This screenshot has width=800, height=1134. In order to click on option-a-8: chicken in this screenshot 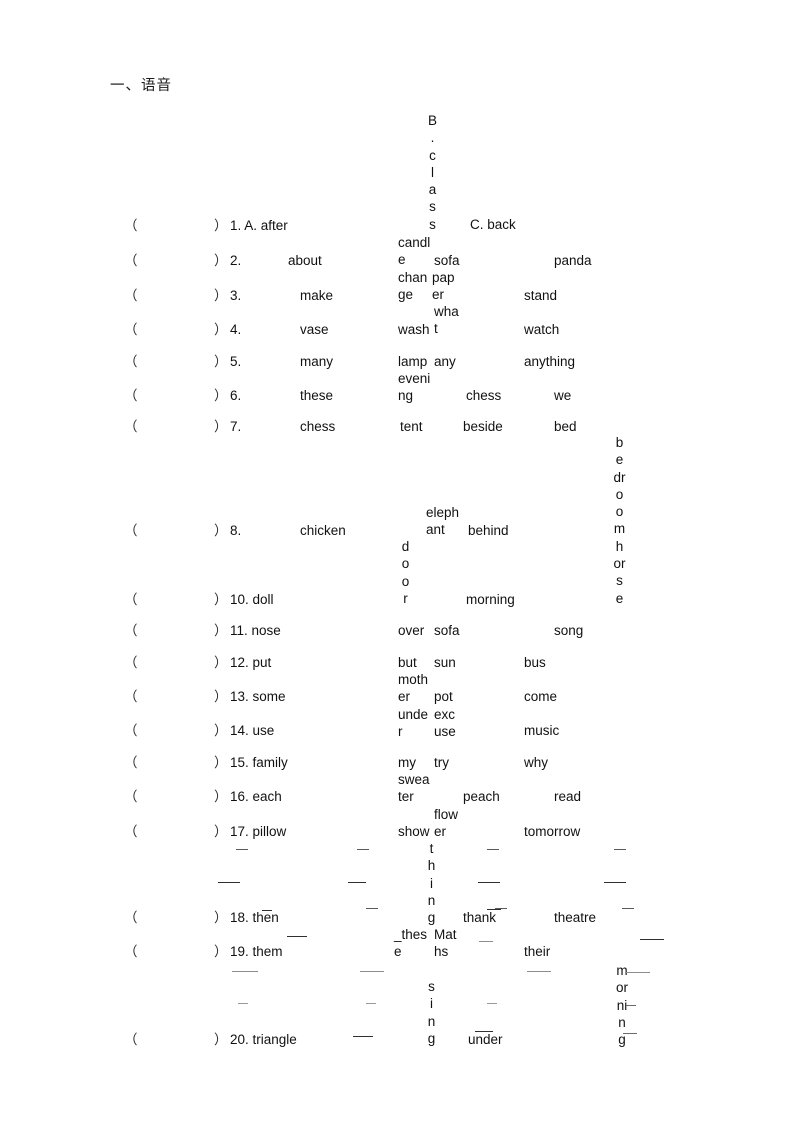, I will do `click(323, 530)`.